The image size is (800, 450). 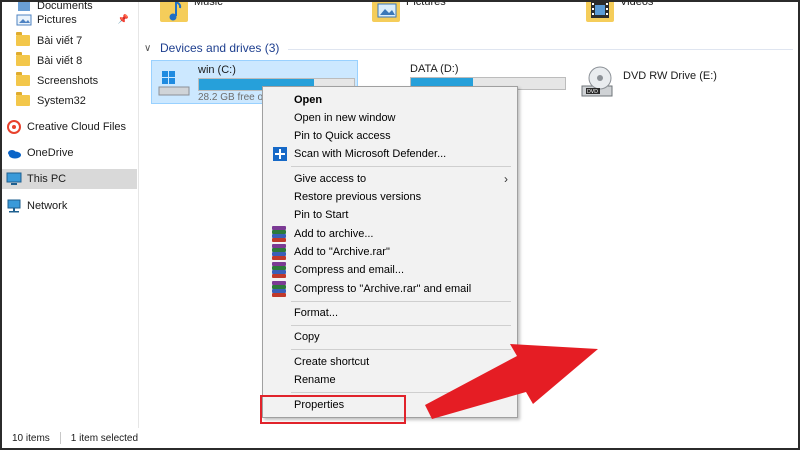 I want to click on sidebar-item-label: Bài viết 7, so click(x=60, y=41).